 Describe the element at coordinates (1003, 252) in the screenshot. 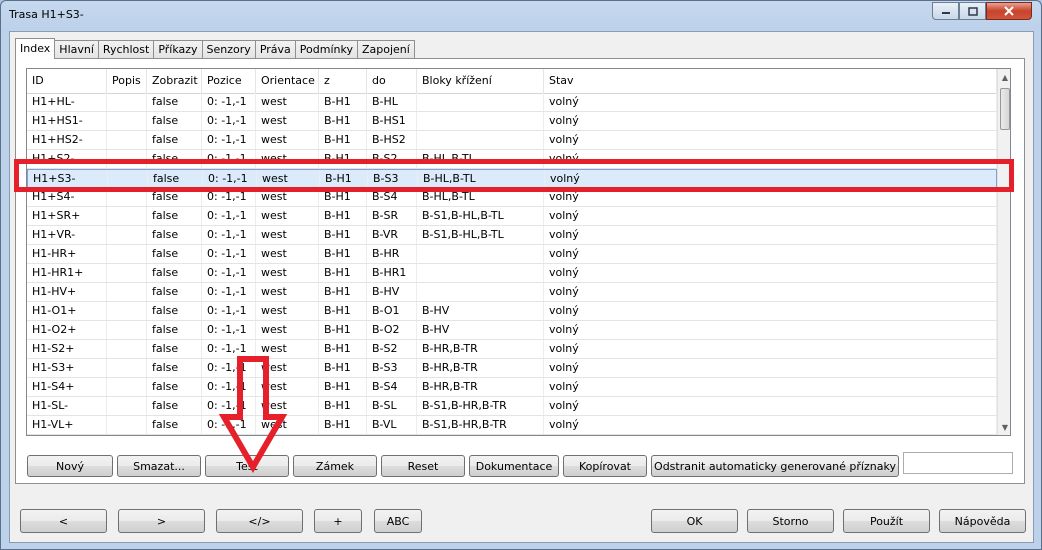

I see `vertical-scrollbar: ▲ ▼` at that location.